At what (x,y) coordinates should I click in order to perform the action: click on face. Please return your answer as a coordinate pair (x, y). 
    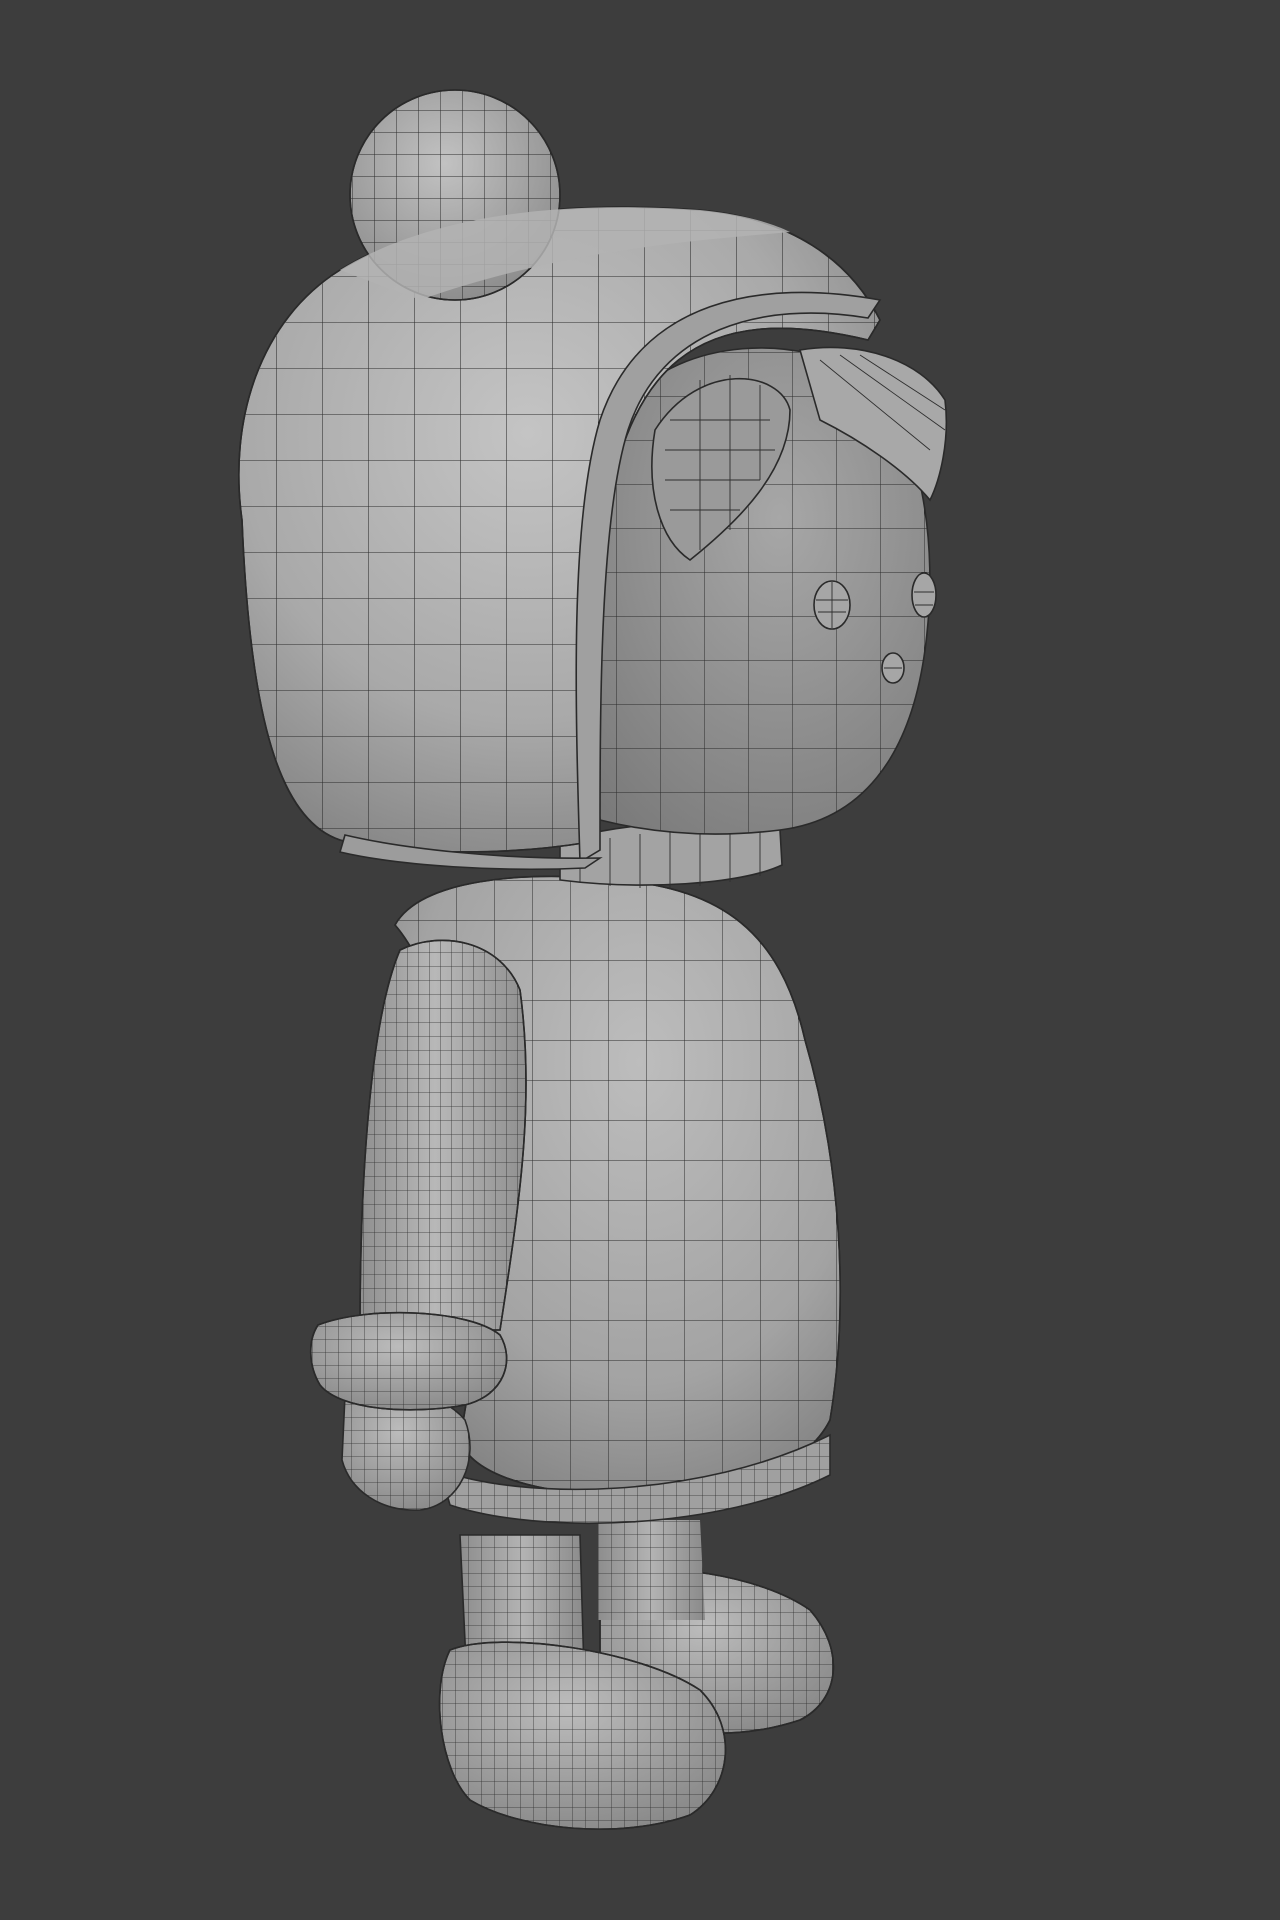
    Looking at the image, I should click on (769, 585).